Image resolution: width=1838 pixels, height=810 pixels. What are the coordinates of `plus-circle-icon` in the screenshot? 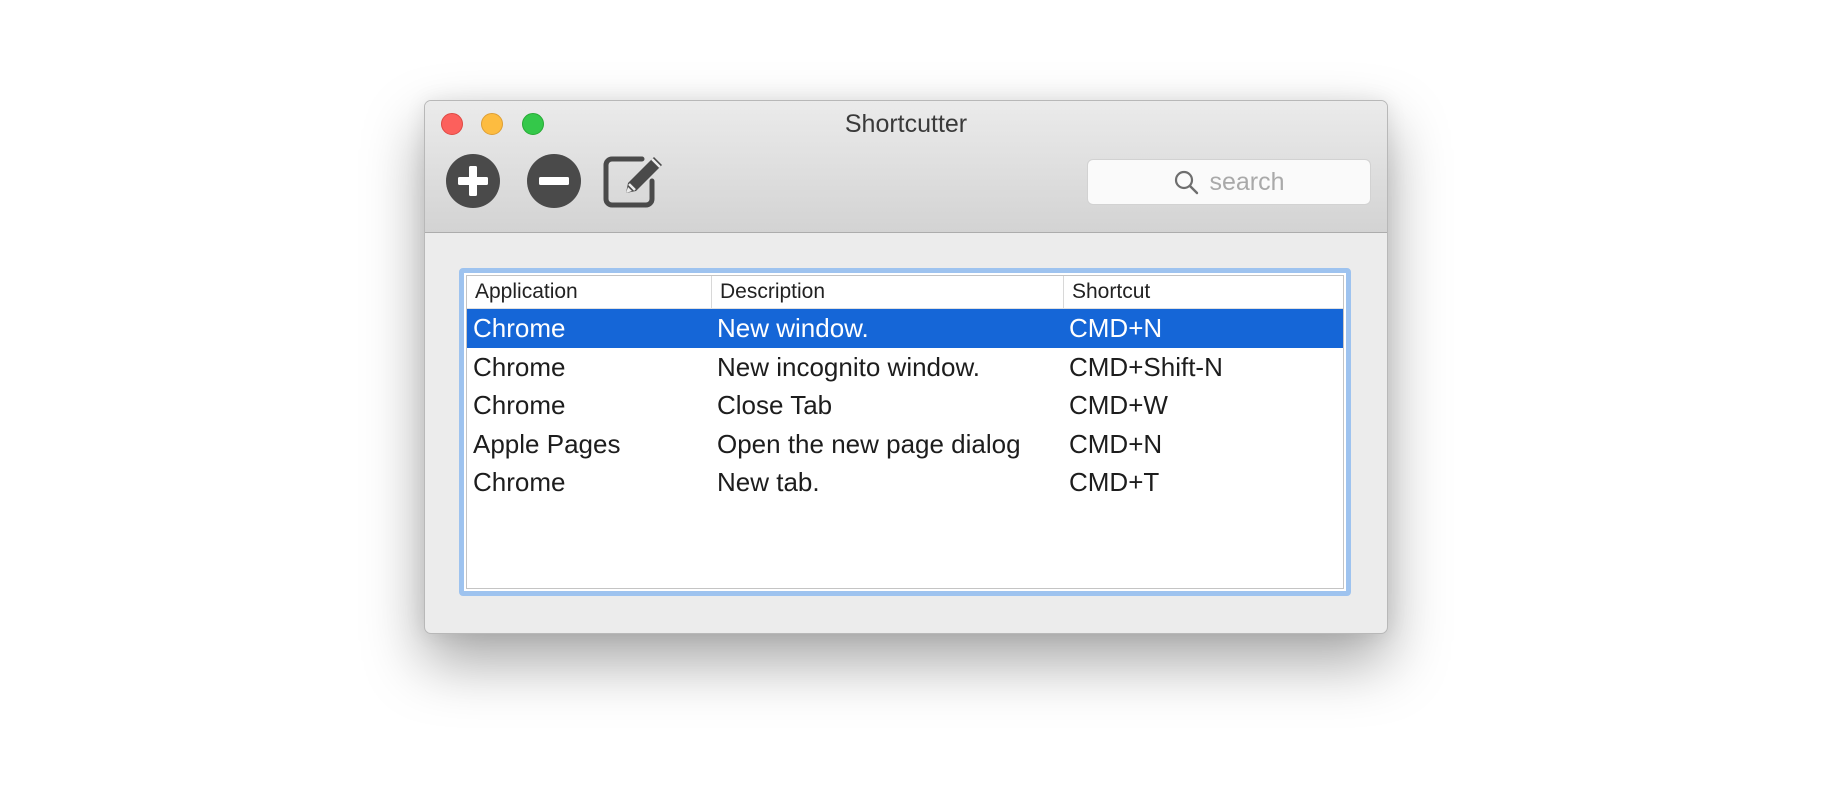 It's located at (473, 181).